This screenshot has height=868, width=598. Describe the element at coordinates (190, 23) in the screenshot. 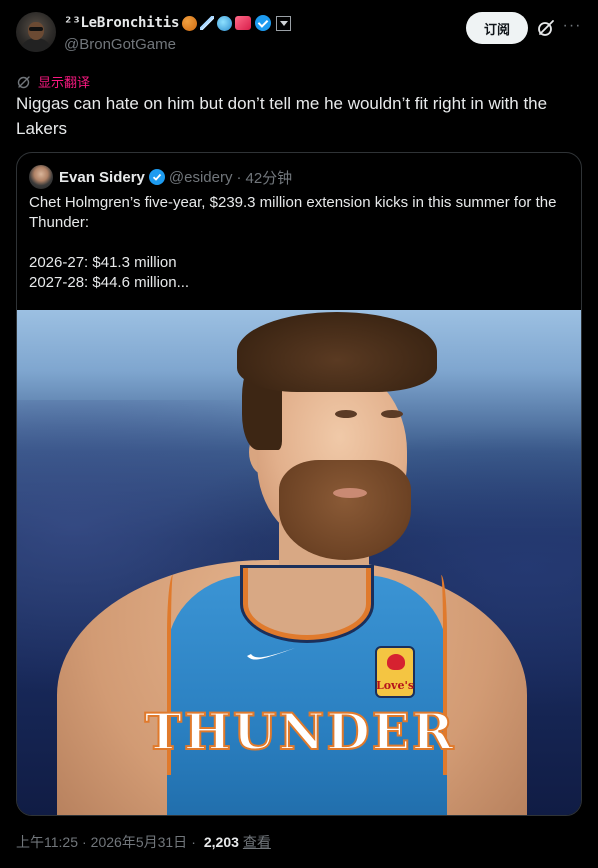

I see `basketball-icon` at that location.